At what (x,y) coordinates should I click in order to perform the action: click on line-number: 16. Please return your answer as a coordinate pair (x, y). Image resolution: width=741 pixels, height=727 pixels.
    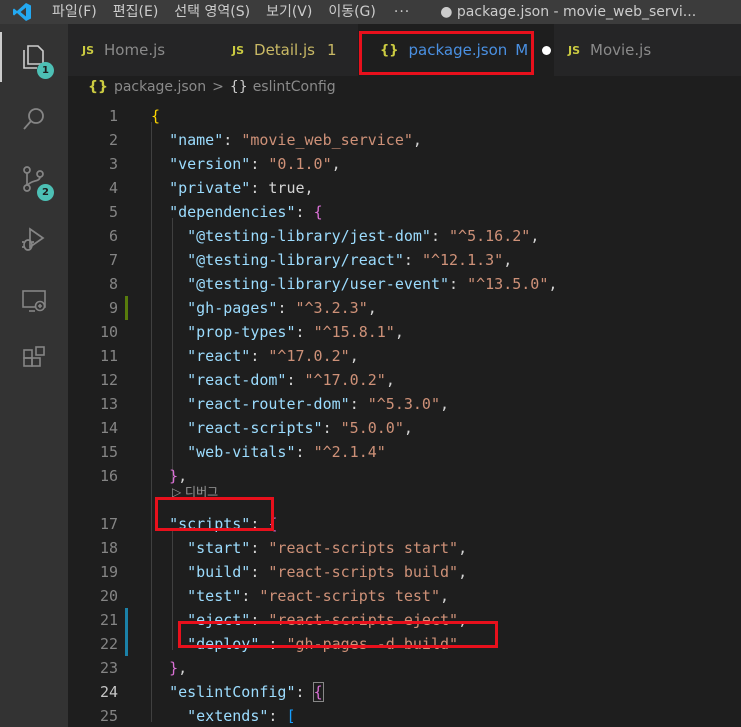
    Looking at the image, I should click on (108, 476).